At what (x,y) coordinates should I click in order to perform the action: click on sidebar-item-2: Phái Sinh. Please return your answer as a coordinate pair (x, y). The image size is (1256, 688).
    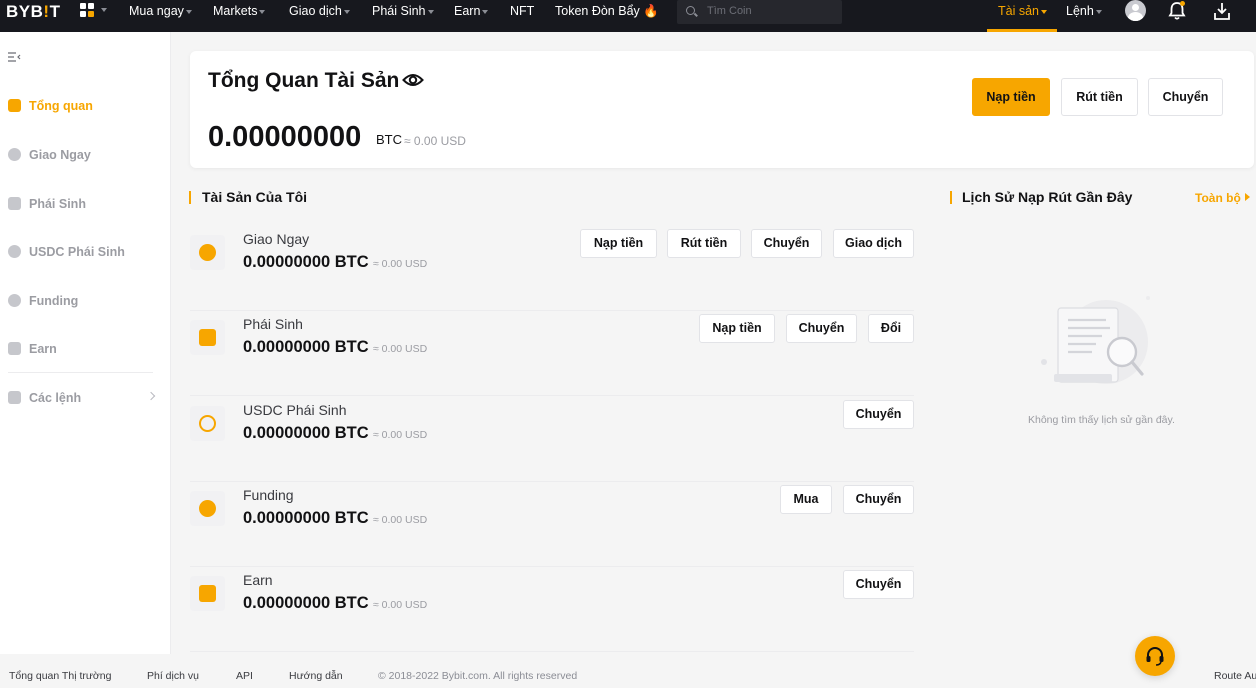
    Looking at the image, I should click on (85, 205).